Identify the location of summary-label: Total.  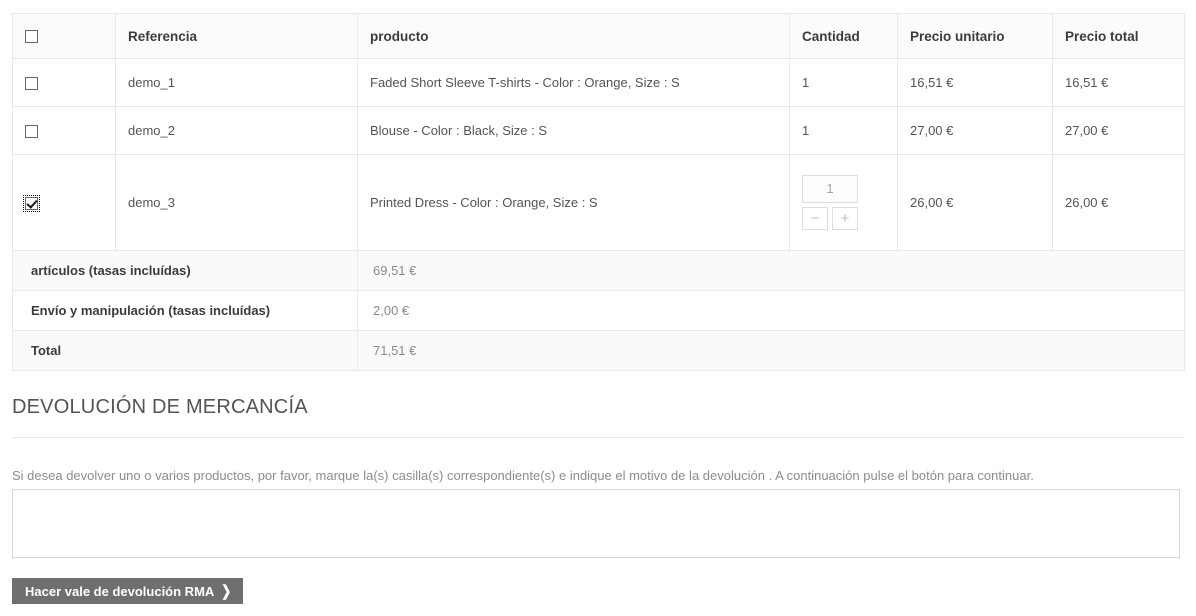
(185, 350).